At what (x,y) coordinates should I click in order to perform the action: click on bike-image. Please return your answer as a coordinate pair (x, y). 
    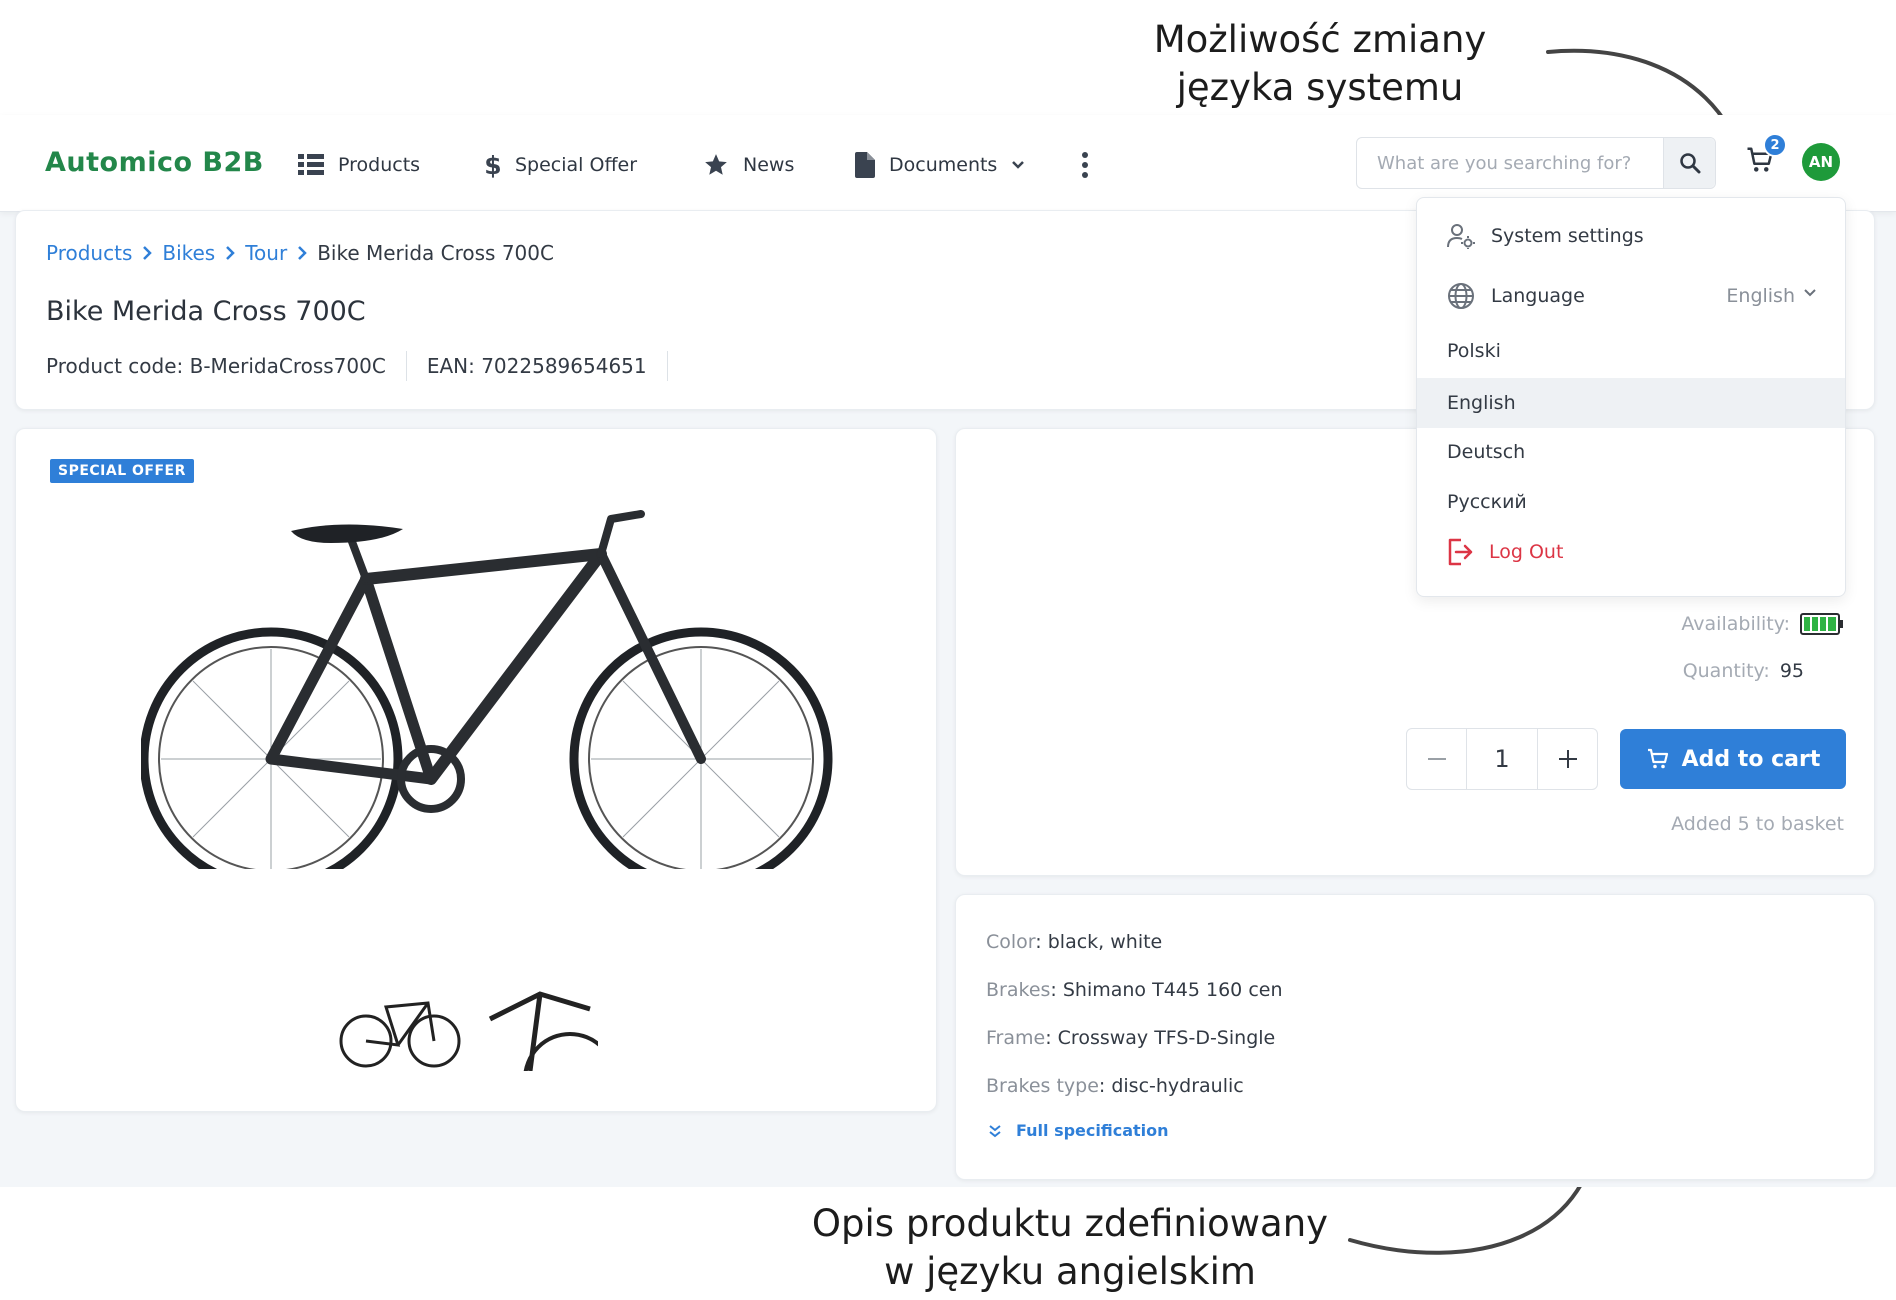
    Looking at the image, I should click on (491, 689).